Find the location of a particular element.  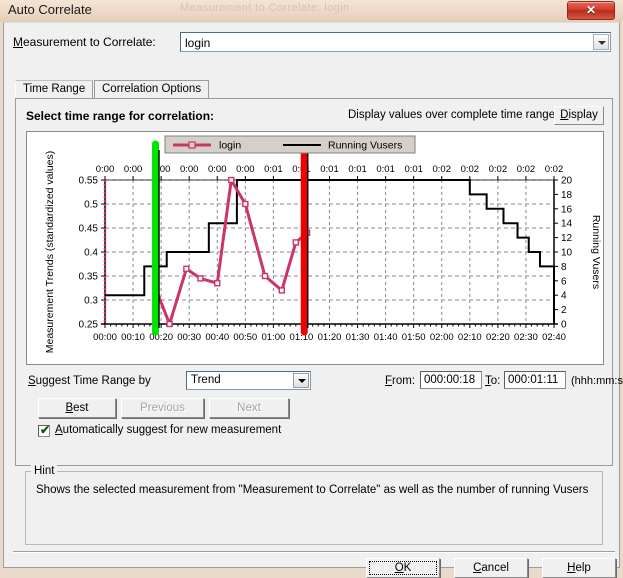

separator is located at coordinates (314, 552).